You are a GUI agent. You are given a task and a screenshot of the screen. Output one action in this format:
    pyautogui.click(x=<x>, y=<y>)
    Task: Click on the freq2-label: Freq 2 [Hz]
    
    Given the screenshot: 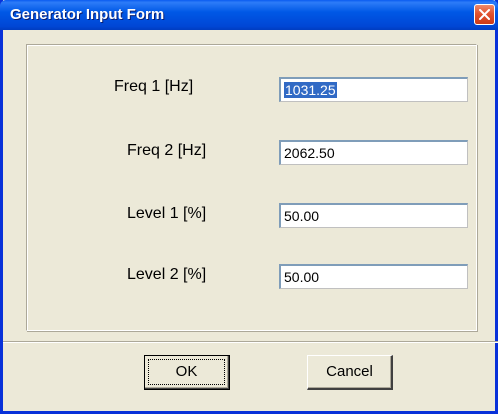 What is the action you would take?
    pyautogui.click(x=167, y=150)
    